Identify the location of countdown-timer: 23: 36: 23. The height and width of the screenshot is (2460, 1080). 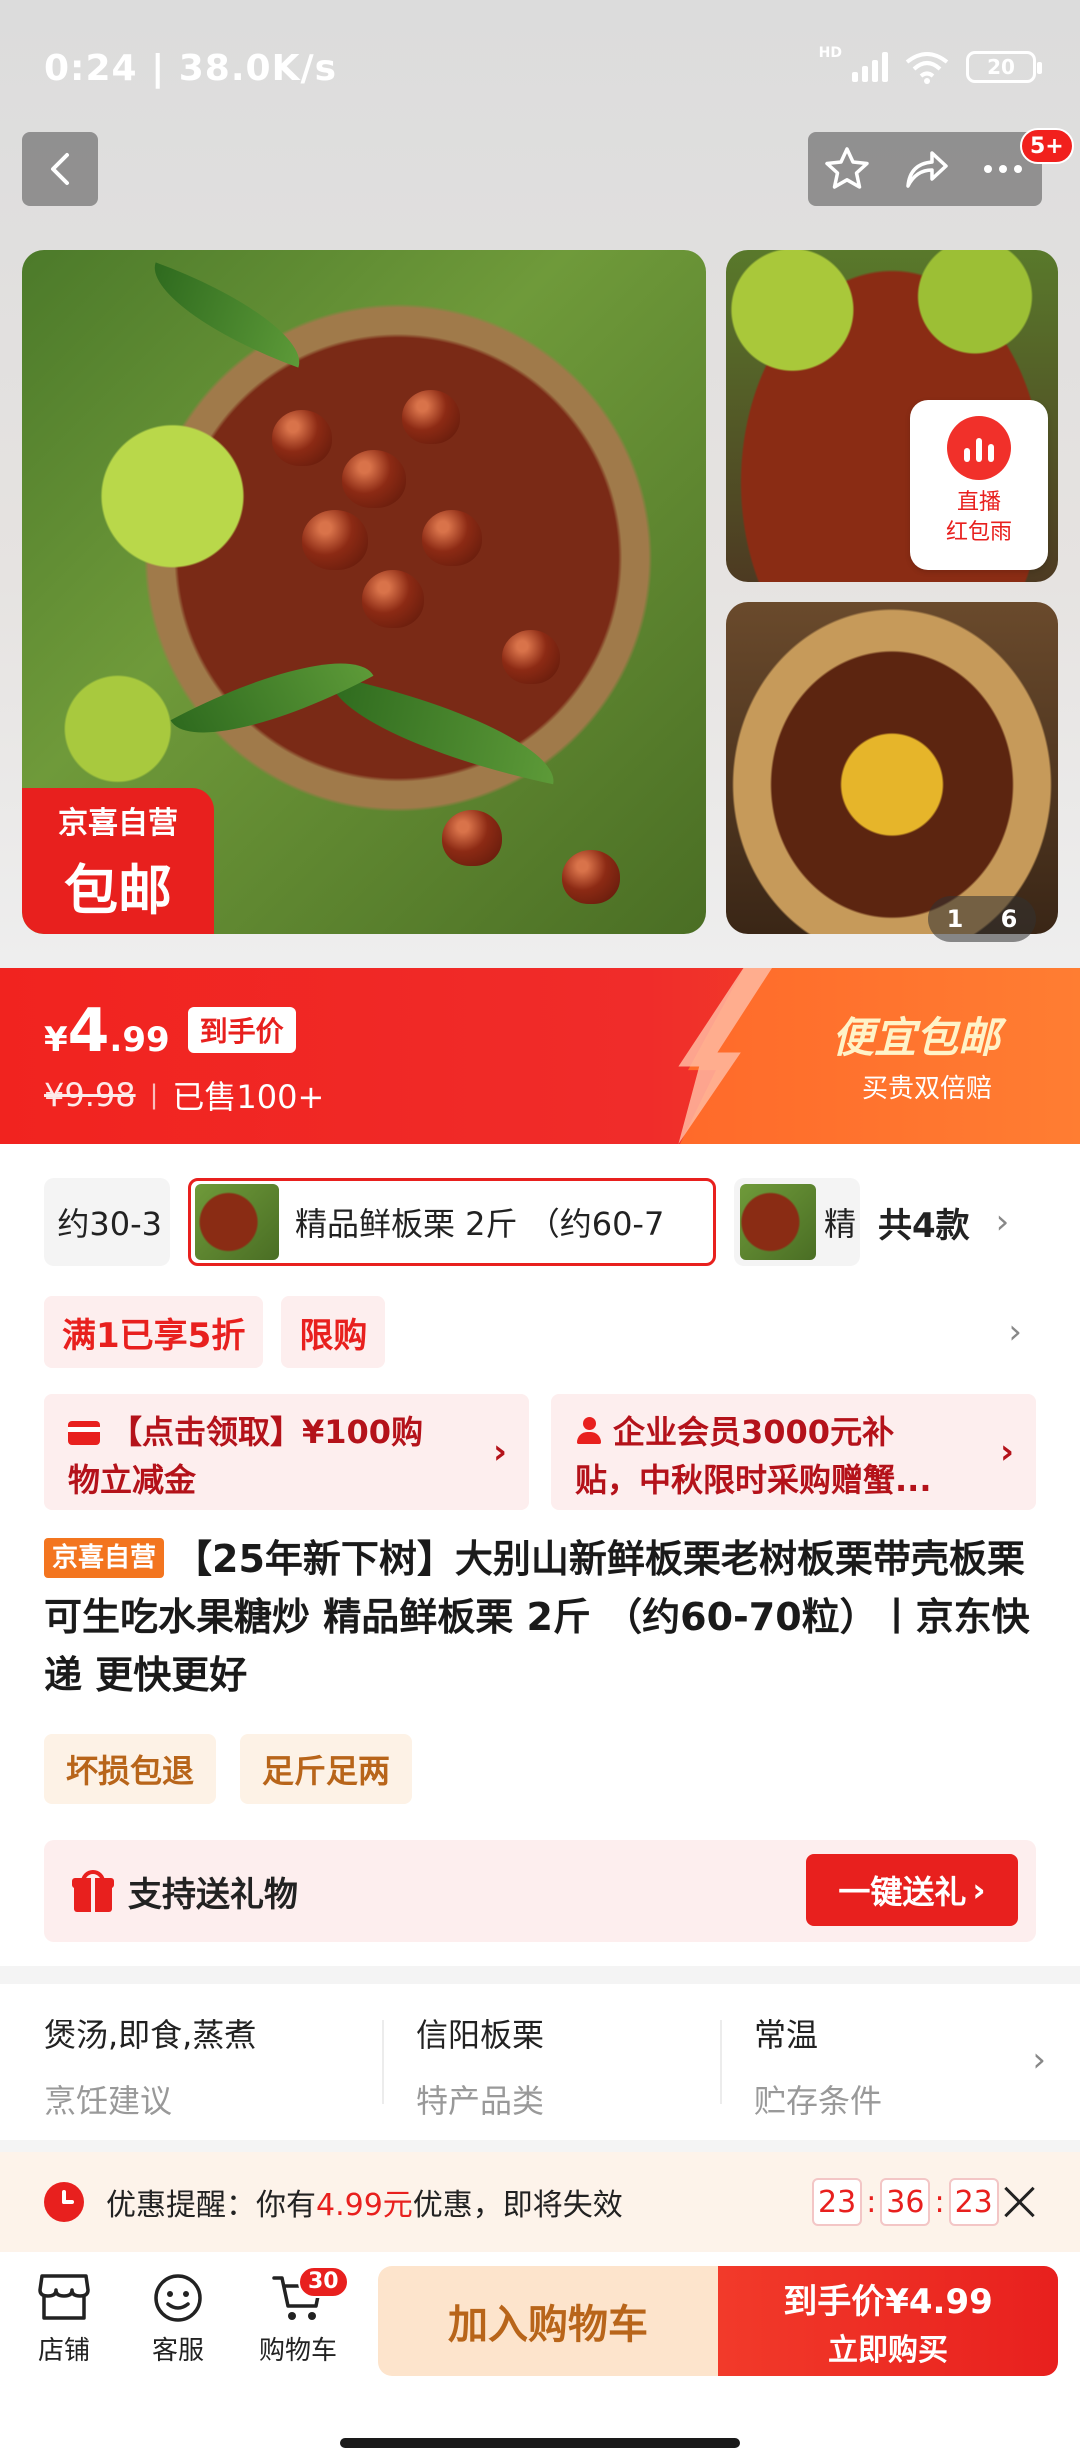
(905, 2202).